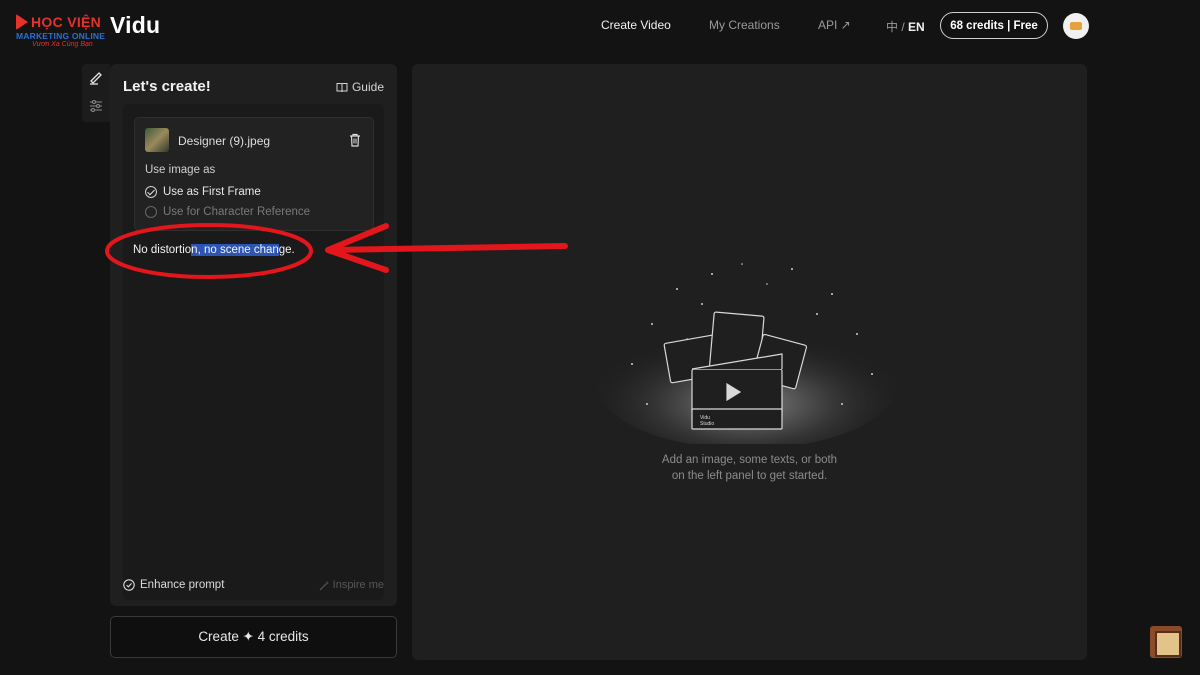 The width and height of the screenshot is (1200, 675). What do you see at coordinates (892, 27) in the screenshot?
I see `lang-zh: 中` at bounding box center [892, 27].